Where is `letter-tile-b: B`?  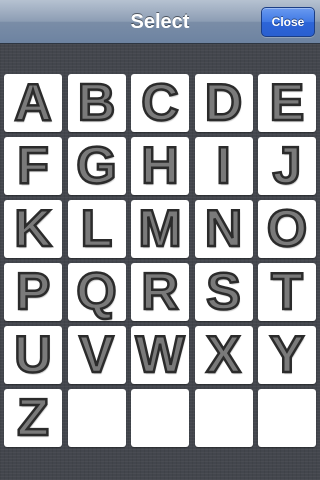
letter-tile-b: B is located at coordinates (96, 103).